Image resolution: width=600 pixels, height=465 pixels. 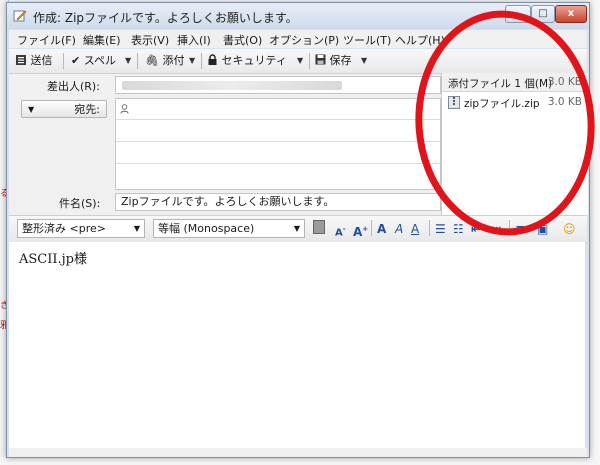 I want to click on recipient-list, so click(x=278, y=144).